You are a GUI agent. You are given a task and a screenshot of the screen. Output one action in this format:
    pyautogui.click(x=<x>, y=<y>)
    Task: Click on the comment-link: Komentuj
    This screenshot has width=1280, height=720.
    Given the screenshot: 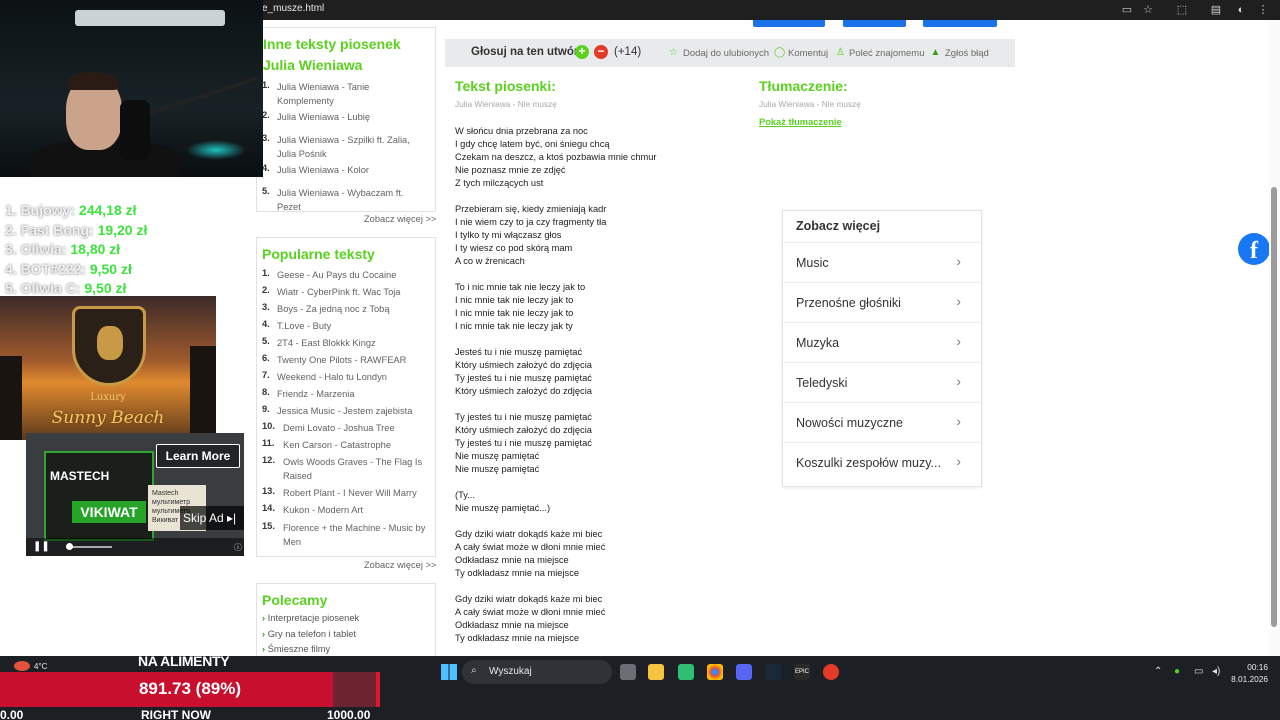 What is the action you would take?
    pyautogui.click(x=808, y=53)
    